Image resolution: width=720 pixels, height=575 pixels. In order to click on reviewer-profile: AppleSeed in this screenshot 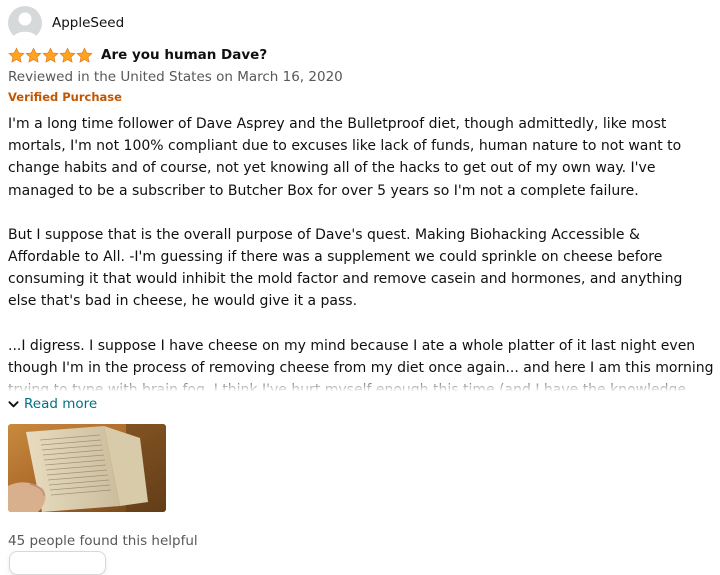, I will do `click(361, 23)`.